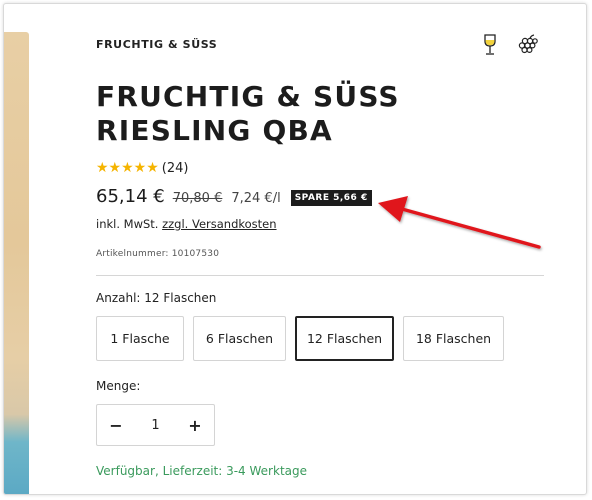  I want to click on rating-stars-icon: ★★★★★, so click(127, 168).